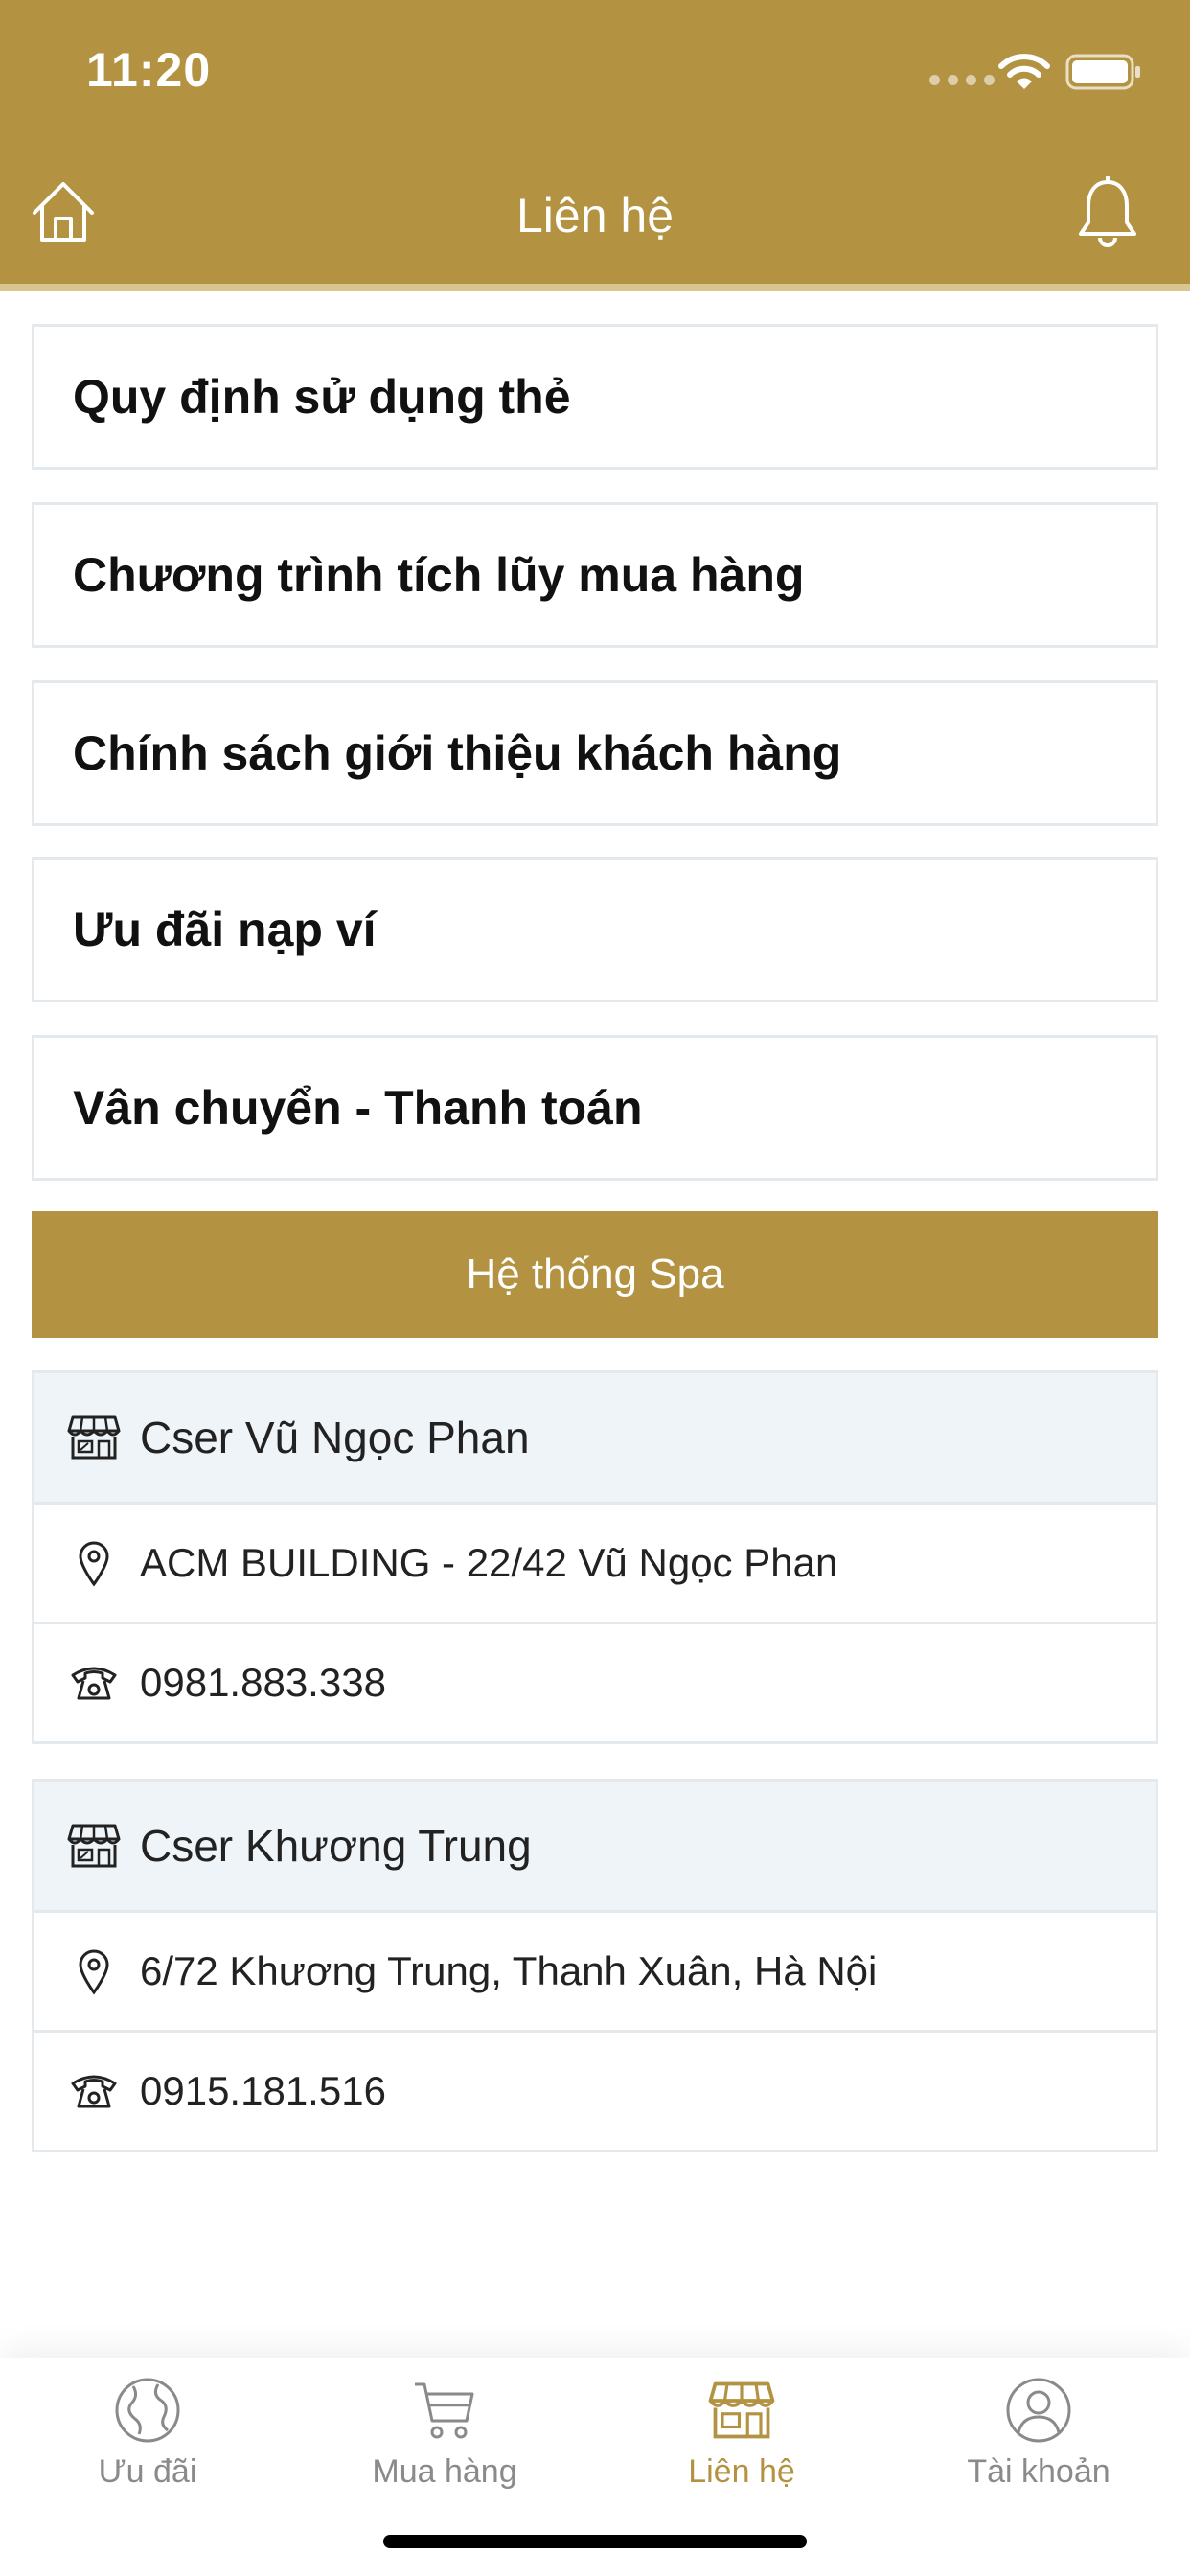 The image size is (1190, 2576). Describe the element at coordinates (149, 70) in the screenshot. I see `status-time: 11:20` at that location.